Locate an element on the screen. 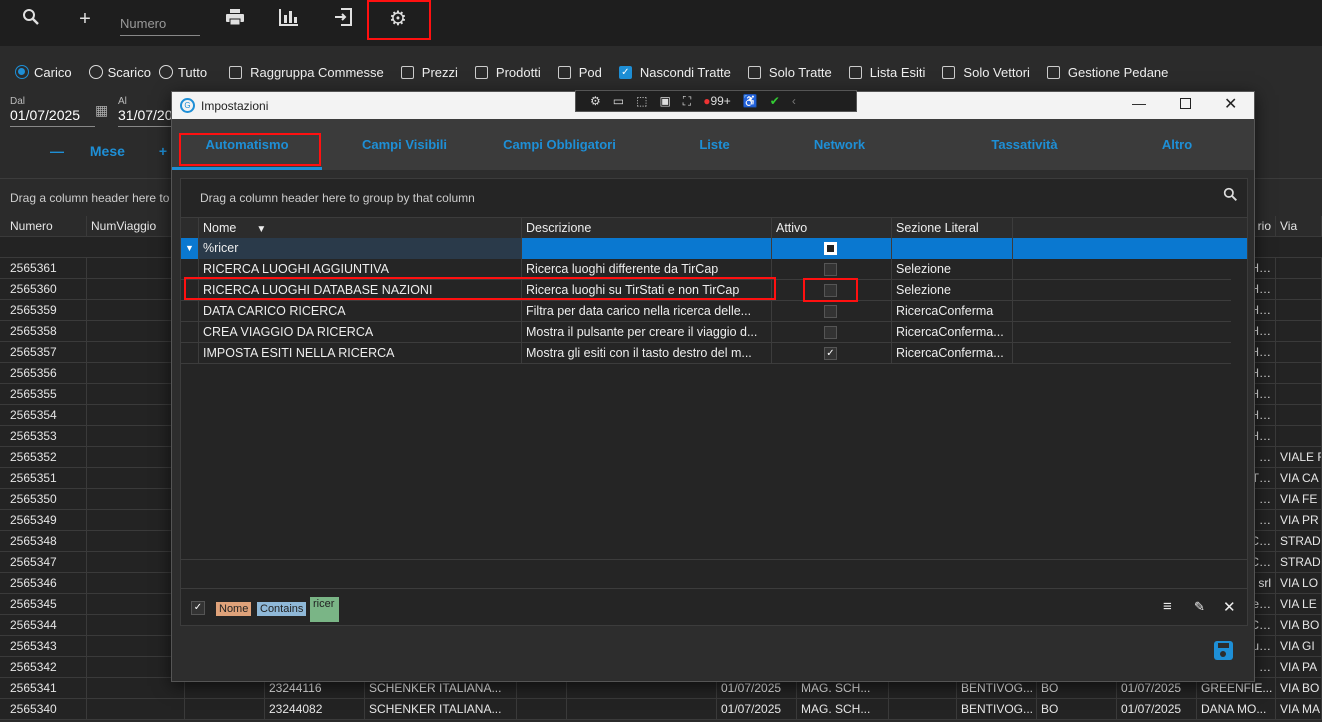  tab-network: Network is located at coordinates (839, 144).